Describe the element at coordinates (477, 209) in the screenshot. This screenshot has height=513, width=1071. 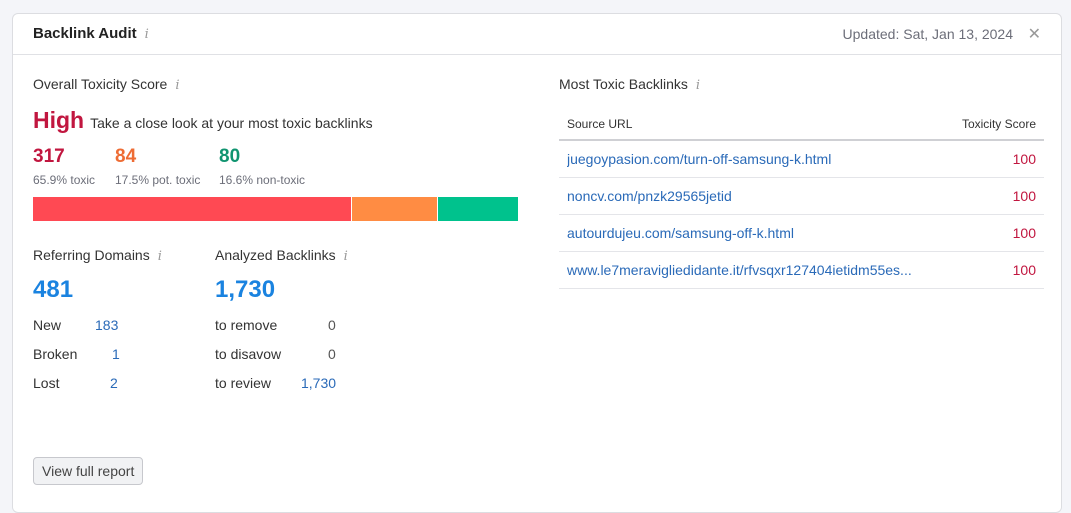
I see `non-toxic-bar-segment` at that location.